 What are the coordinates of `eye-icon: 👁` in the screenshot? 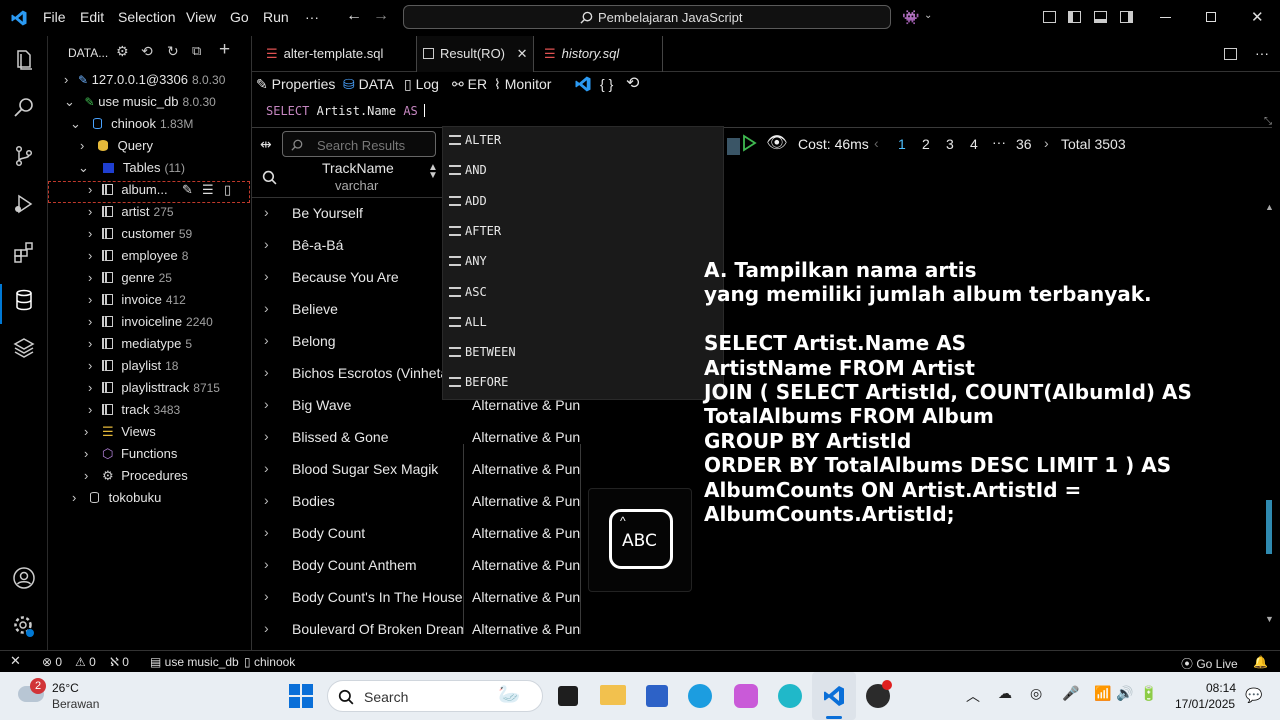 It's located at (777, 143).